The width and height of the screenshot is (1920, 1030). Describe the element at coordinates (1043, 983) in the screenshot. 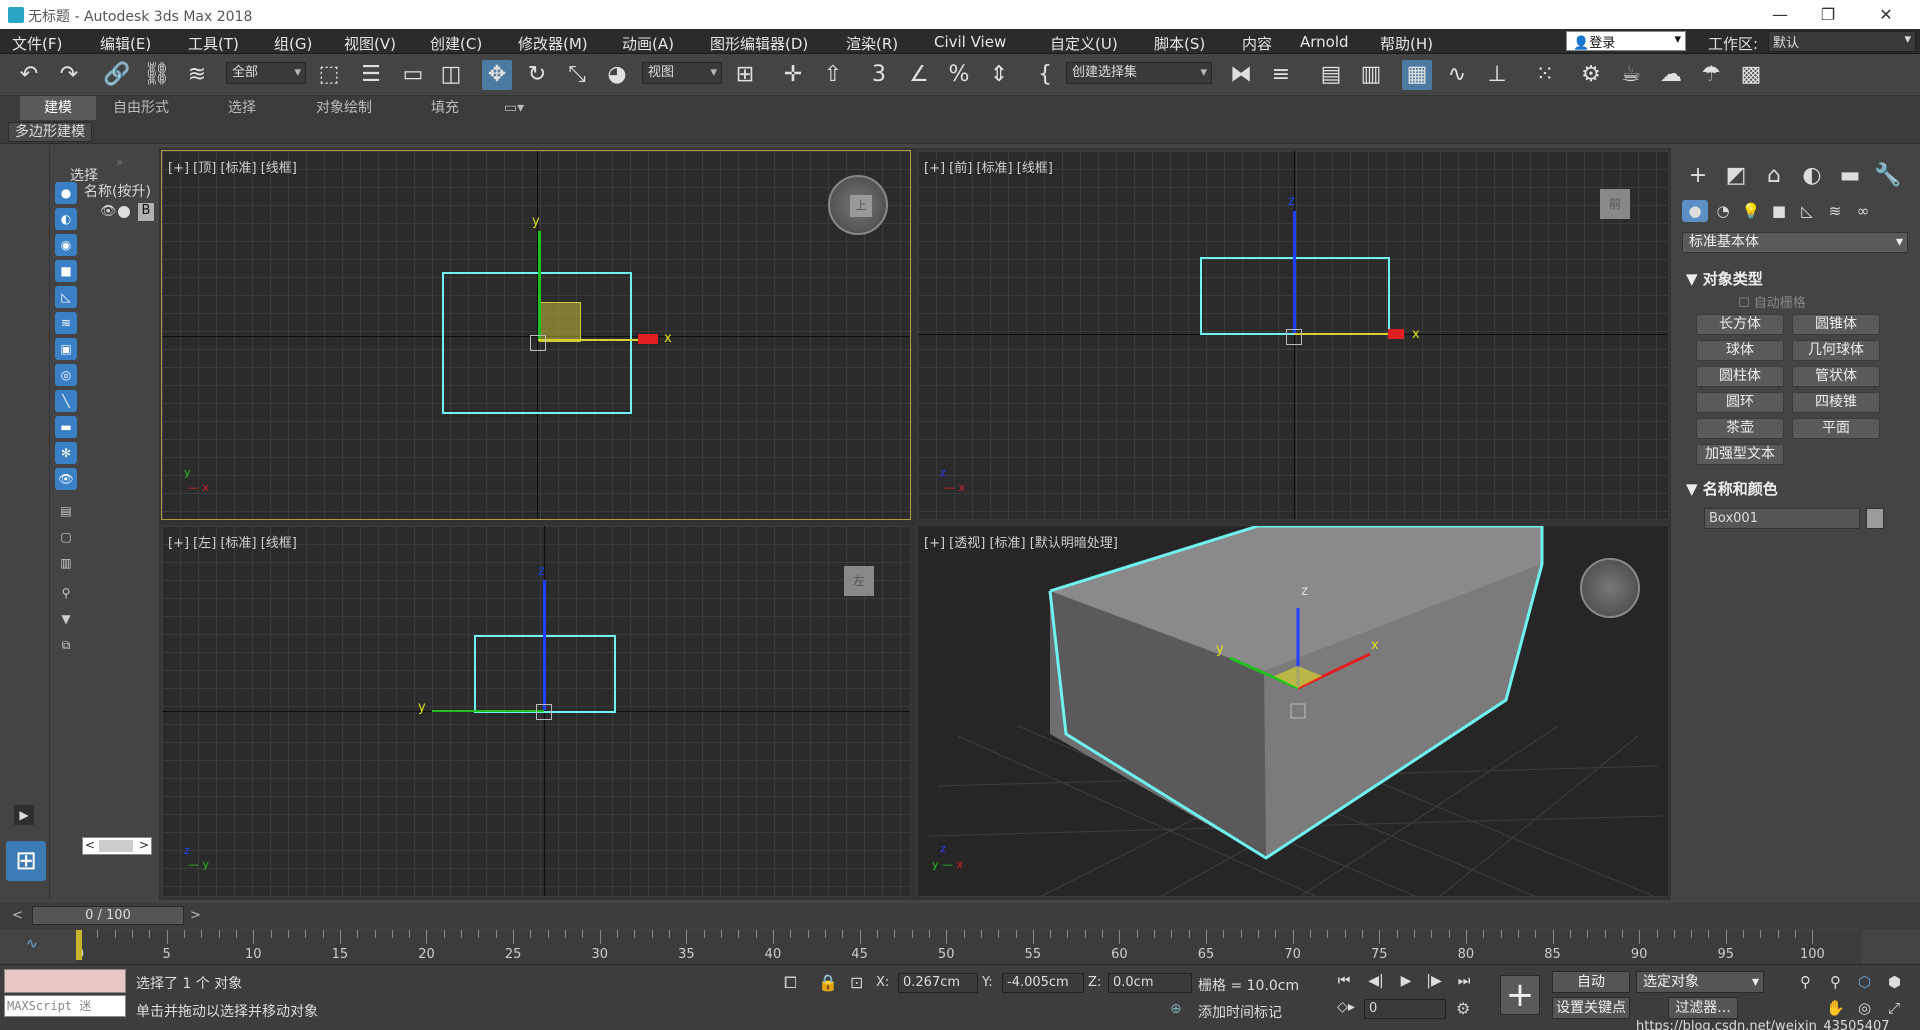

I see `y-coordinate-input: -4.005cm` at that location.